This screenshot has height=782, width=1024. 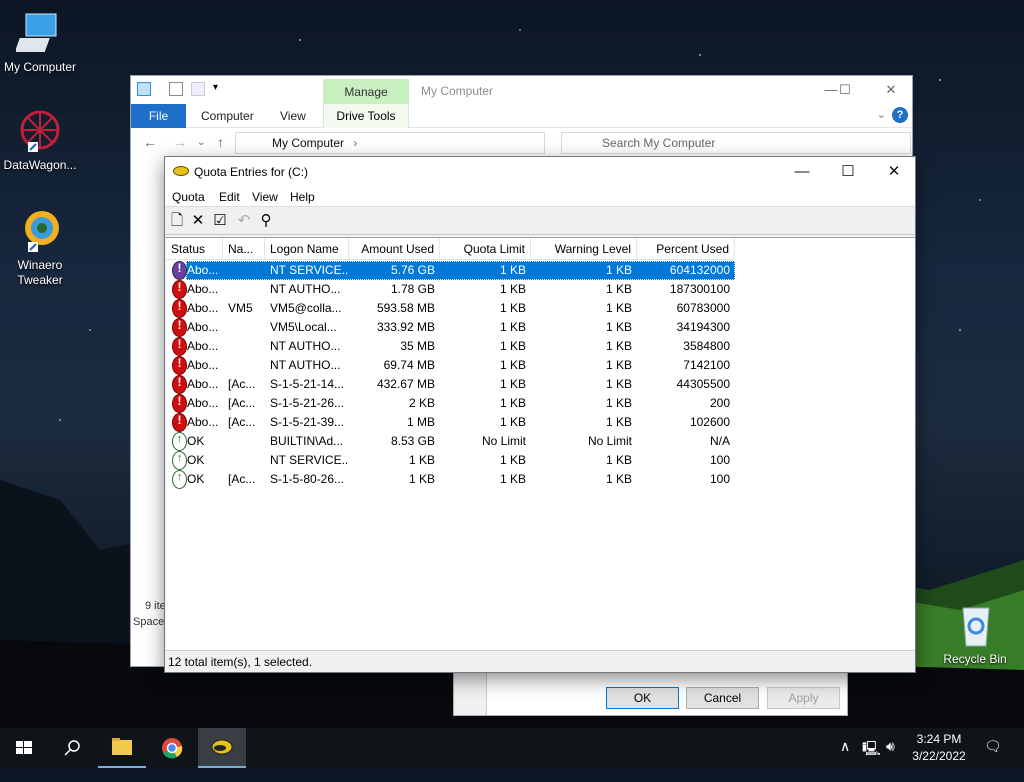 What do you see at coordinates (450, 365) in the screenshot?
I see `table-row: Abo... NT AUTHO... 69.74 MB 1 KB 1 KB 7142100` at bounding box center [450, 365].